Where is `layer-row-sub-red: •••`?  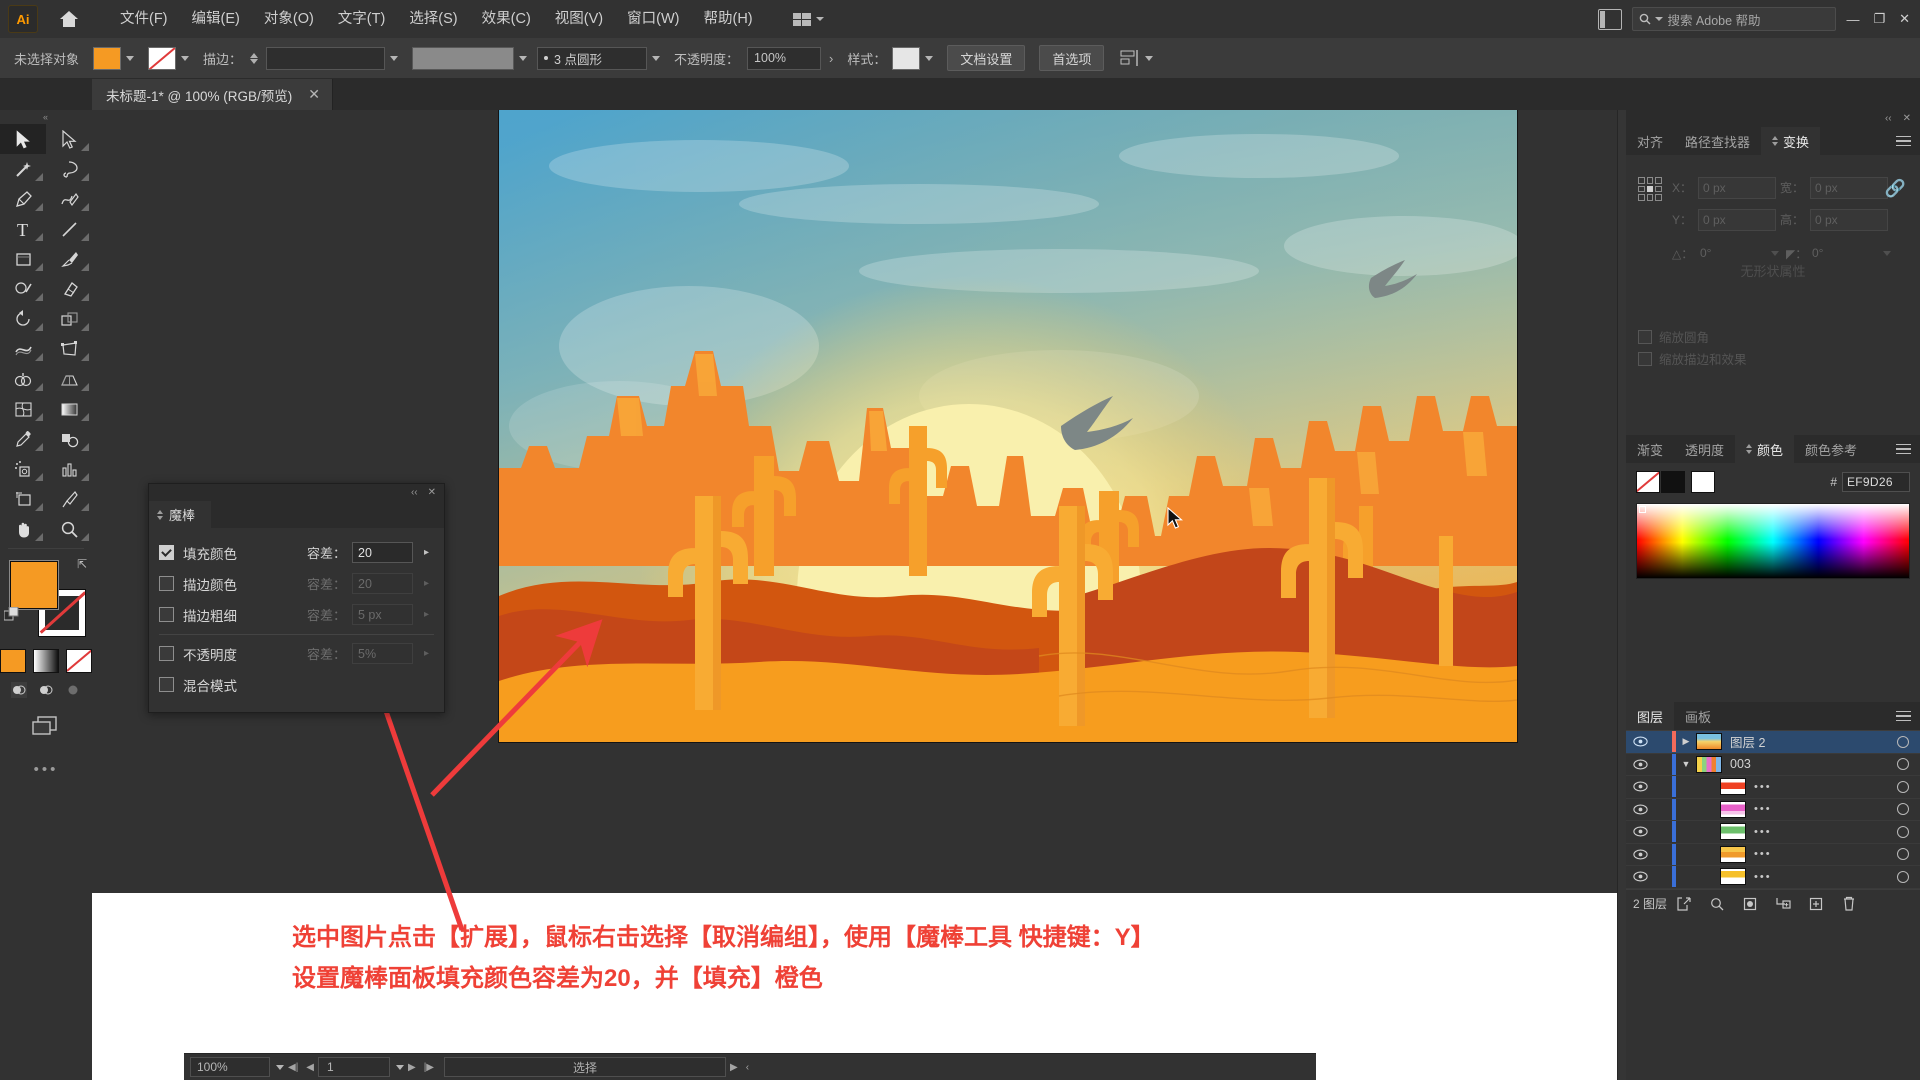 layer-row-sub-red: ••• is located at coordinates (1773, 787).